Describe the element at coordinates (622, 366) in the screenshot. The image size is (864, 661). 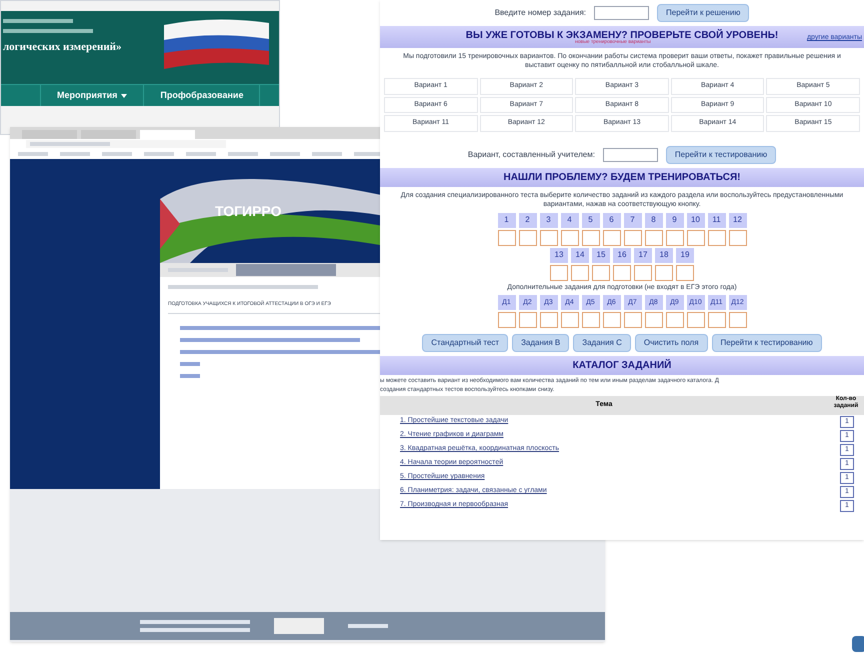
I see `section-header: КАТАЛОГ ЗАДАНИЙ` at that location.